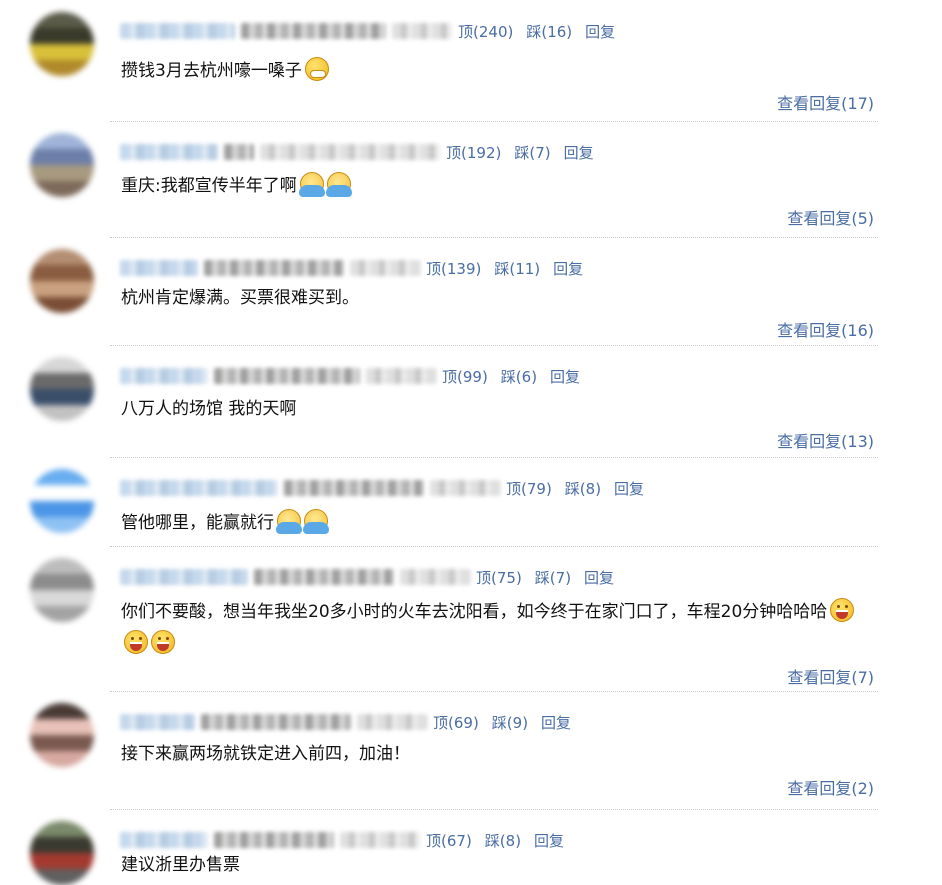  Describe the element at coordinates (316, 69) in the screenshot. I see `cry-emoji-icon` at that location.